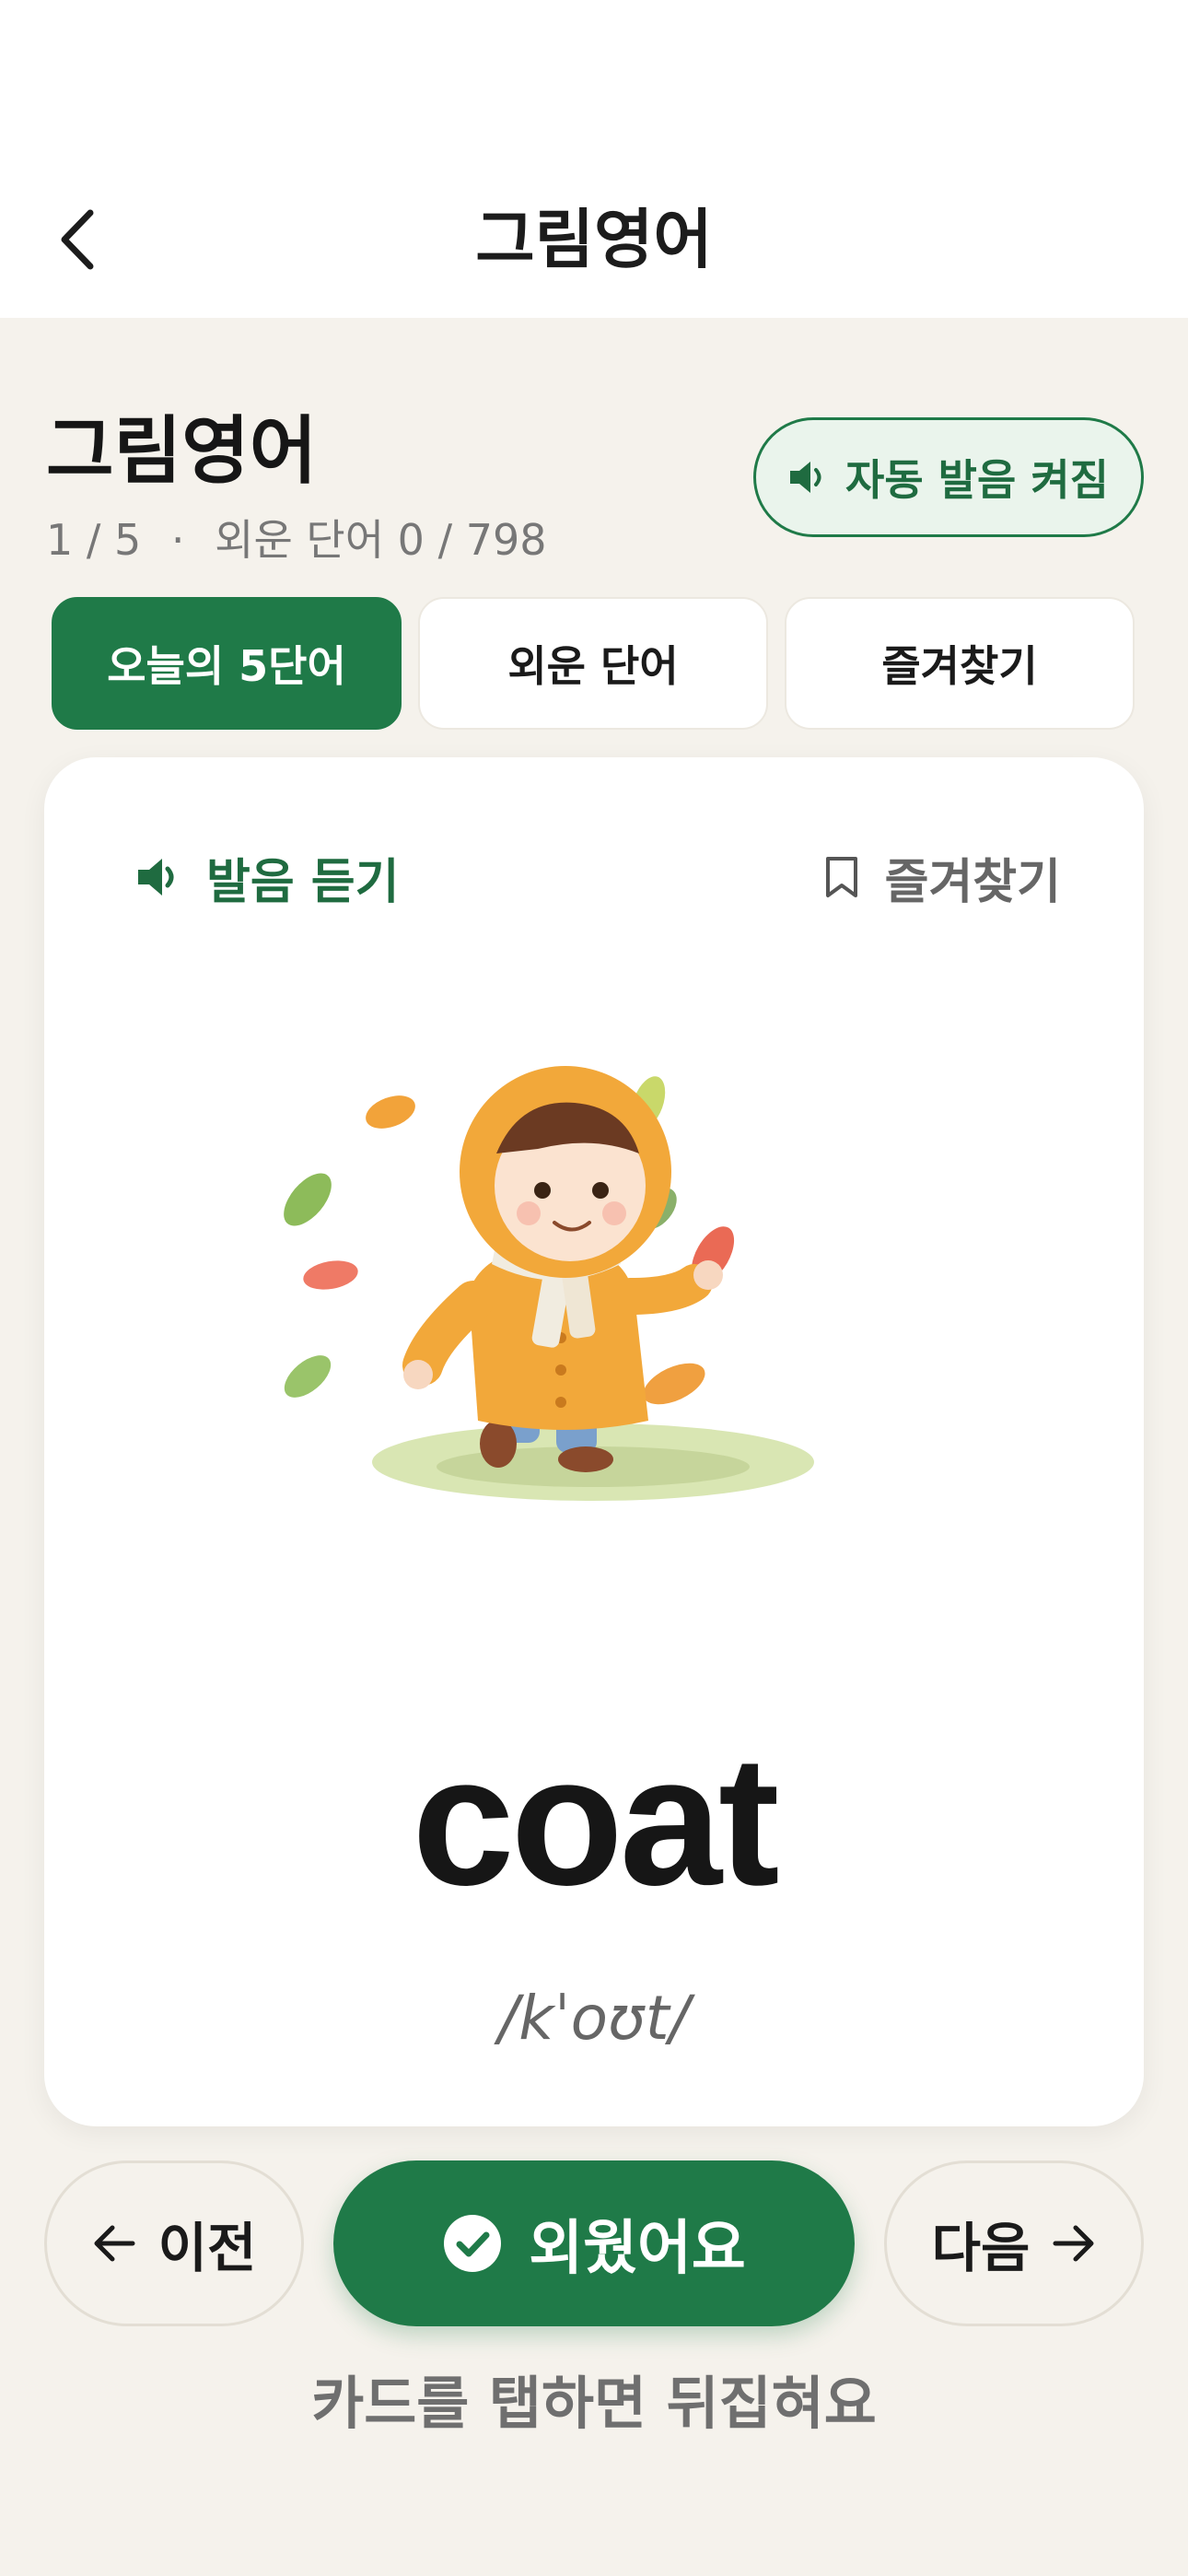 This screenshot has height=2576, width=1188. Describe the element at coordinates (977, 480) in the screenshot. I see `auto-pronounce-label: 자동 발음 켜짐` at that location.